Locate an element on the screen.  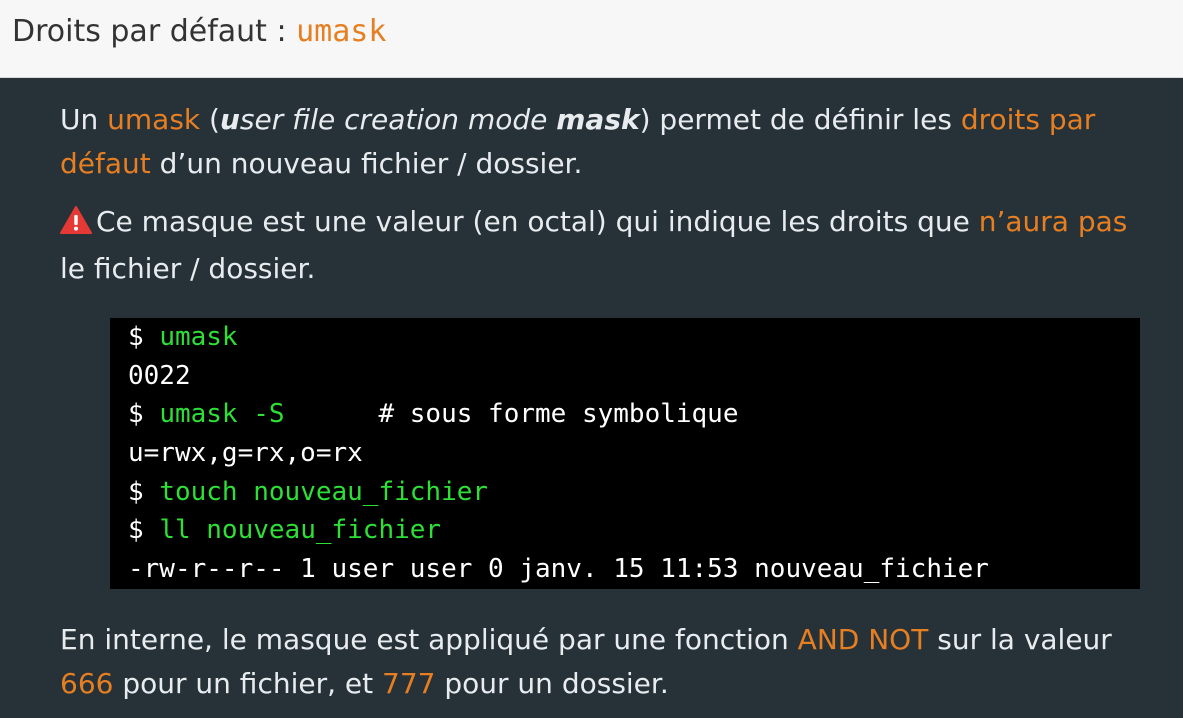
terminal-output: u=rwx,g=rx,o=rx is located at coordinates (245, 453).